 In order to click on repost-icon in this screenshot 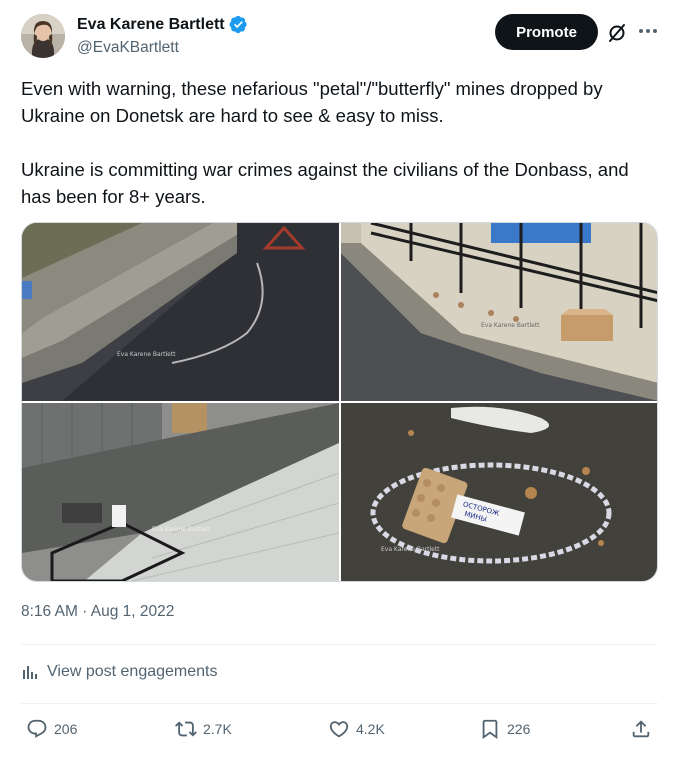, I will do `click(186, 729)`.